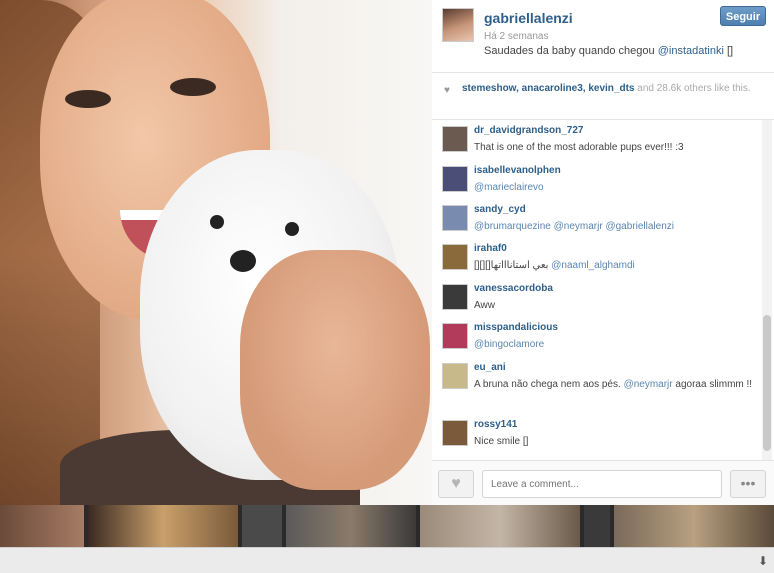  I want to click on comment-text: Nice smile [], so click(615, 441).